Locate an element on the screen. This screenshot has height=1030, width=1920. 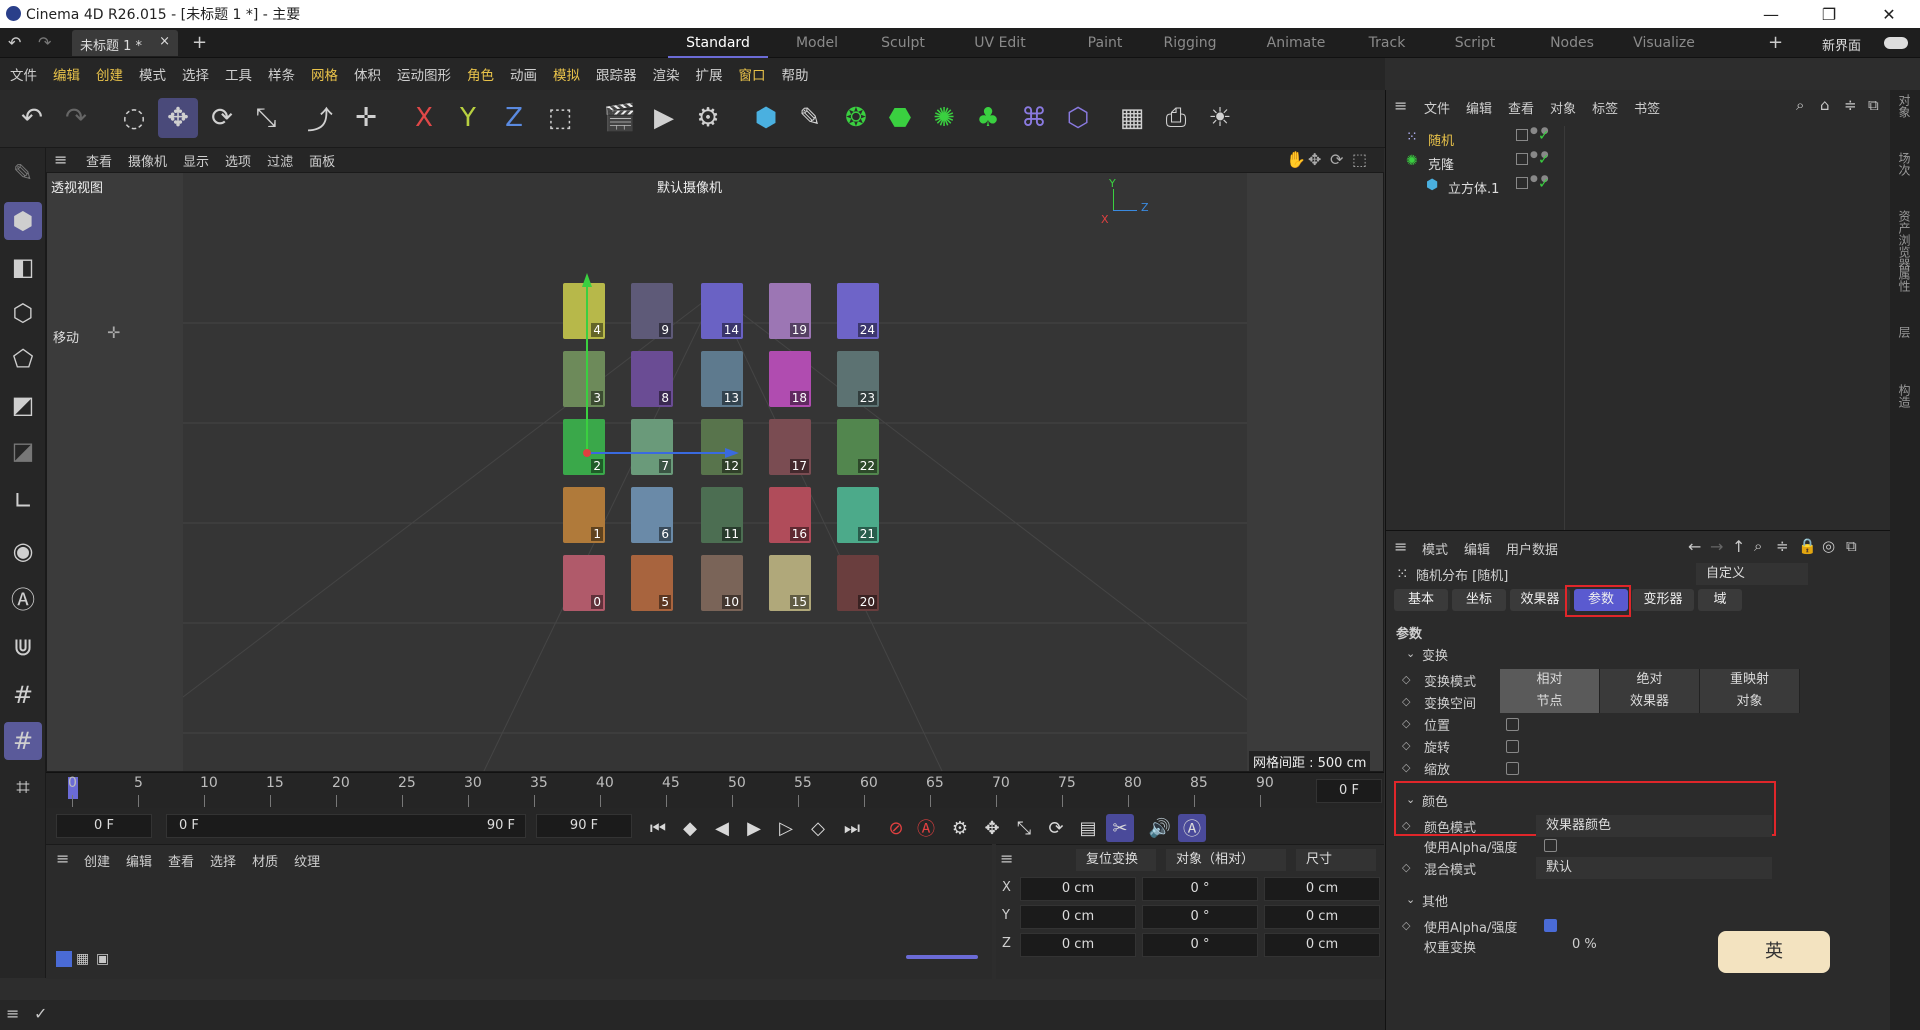
orbit-view-icon: ⟳ is located at coordinates (1336, 159).